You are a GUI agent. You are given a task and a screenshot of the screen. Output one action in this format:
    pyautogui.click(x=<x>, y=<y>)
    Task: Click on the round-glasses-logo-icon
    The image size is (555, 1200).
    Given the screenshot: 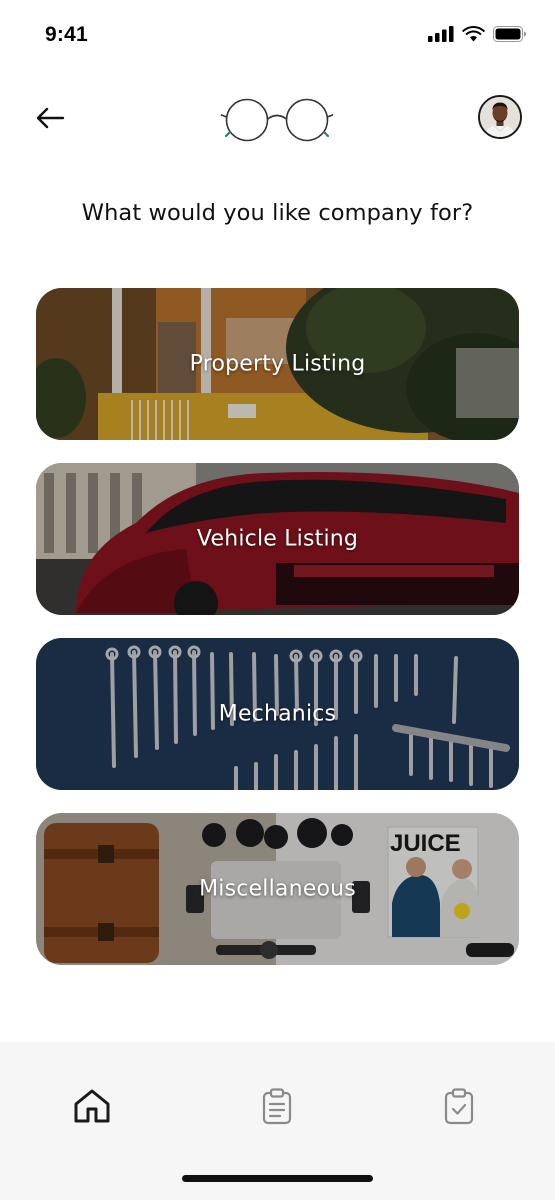 What is the action you would take?
    pyautogui.click(x=278, y=117)
    